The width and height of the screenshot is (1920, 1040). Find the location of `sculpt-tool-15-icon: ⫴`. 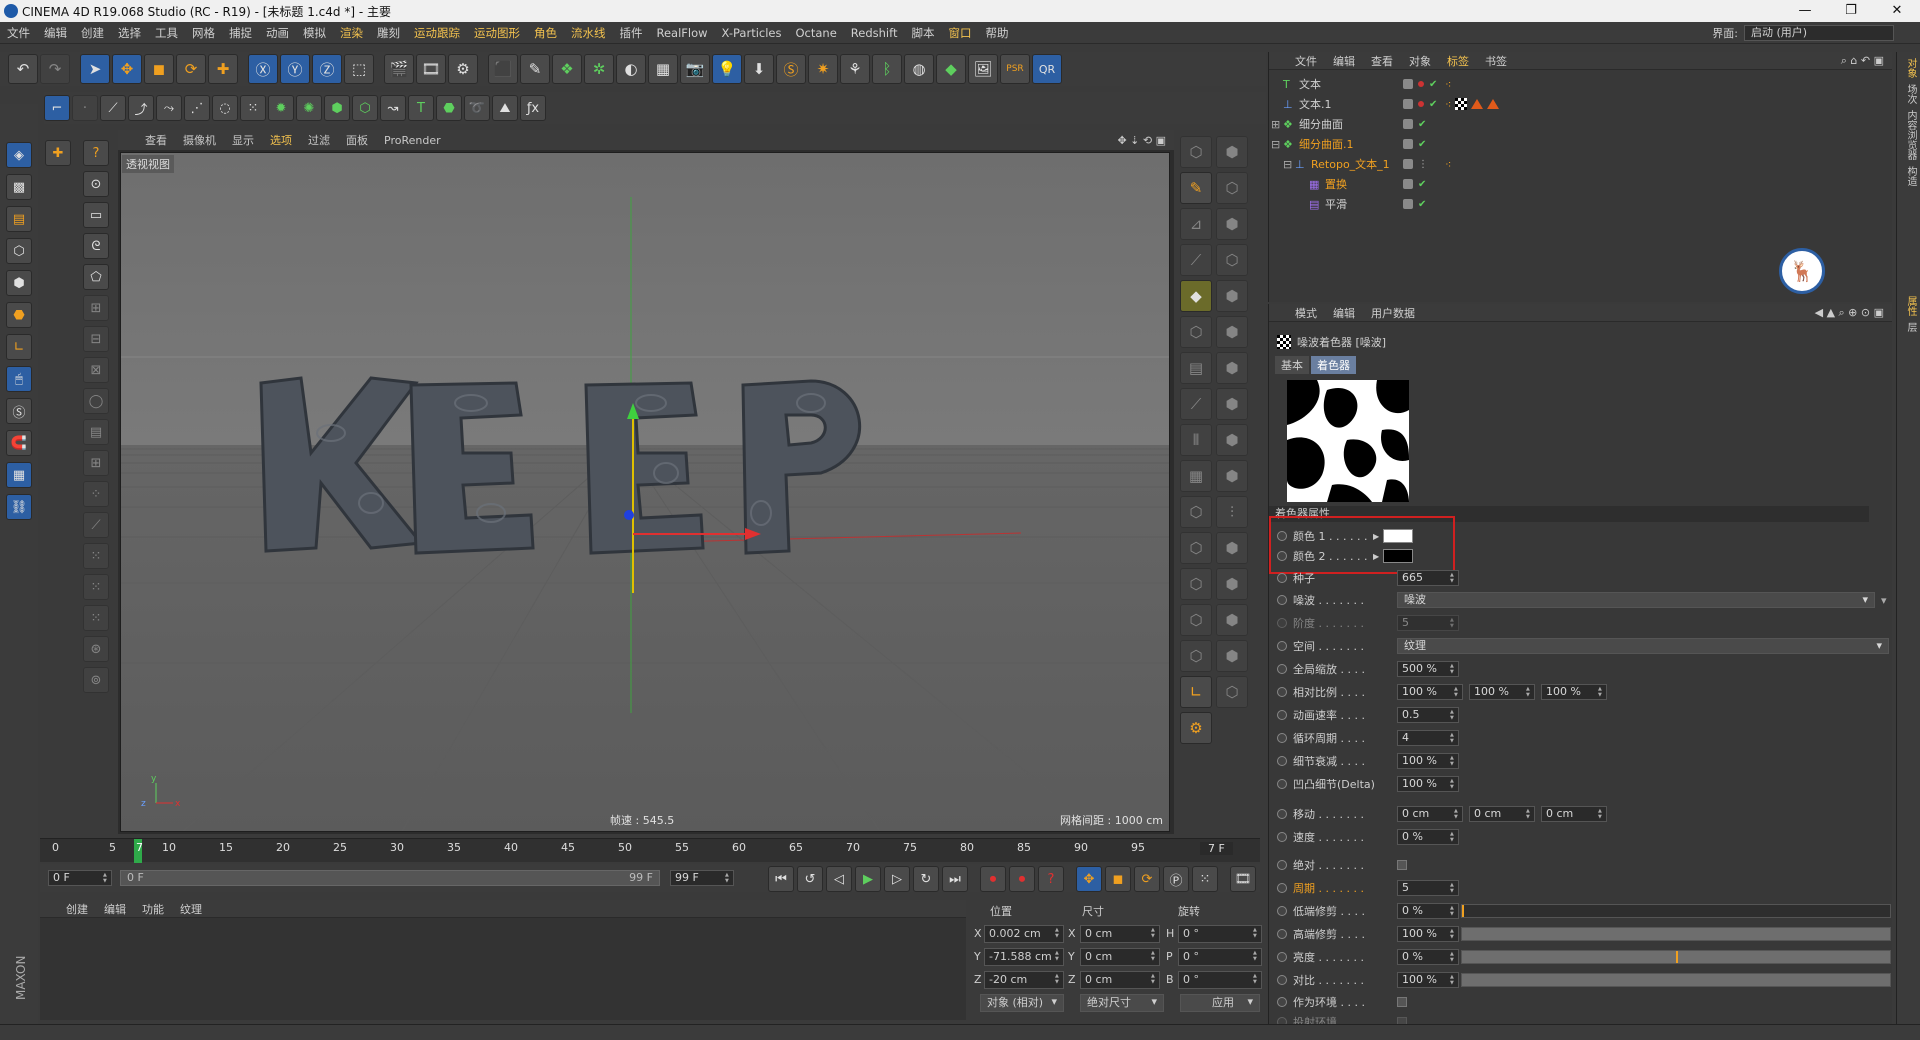

sculpt-tool-15-icon: ⫴ is located at coordinates (1196, 440).